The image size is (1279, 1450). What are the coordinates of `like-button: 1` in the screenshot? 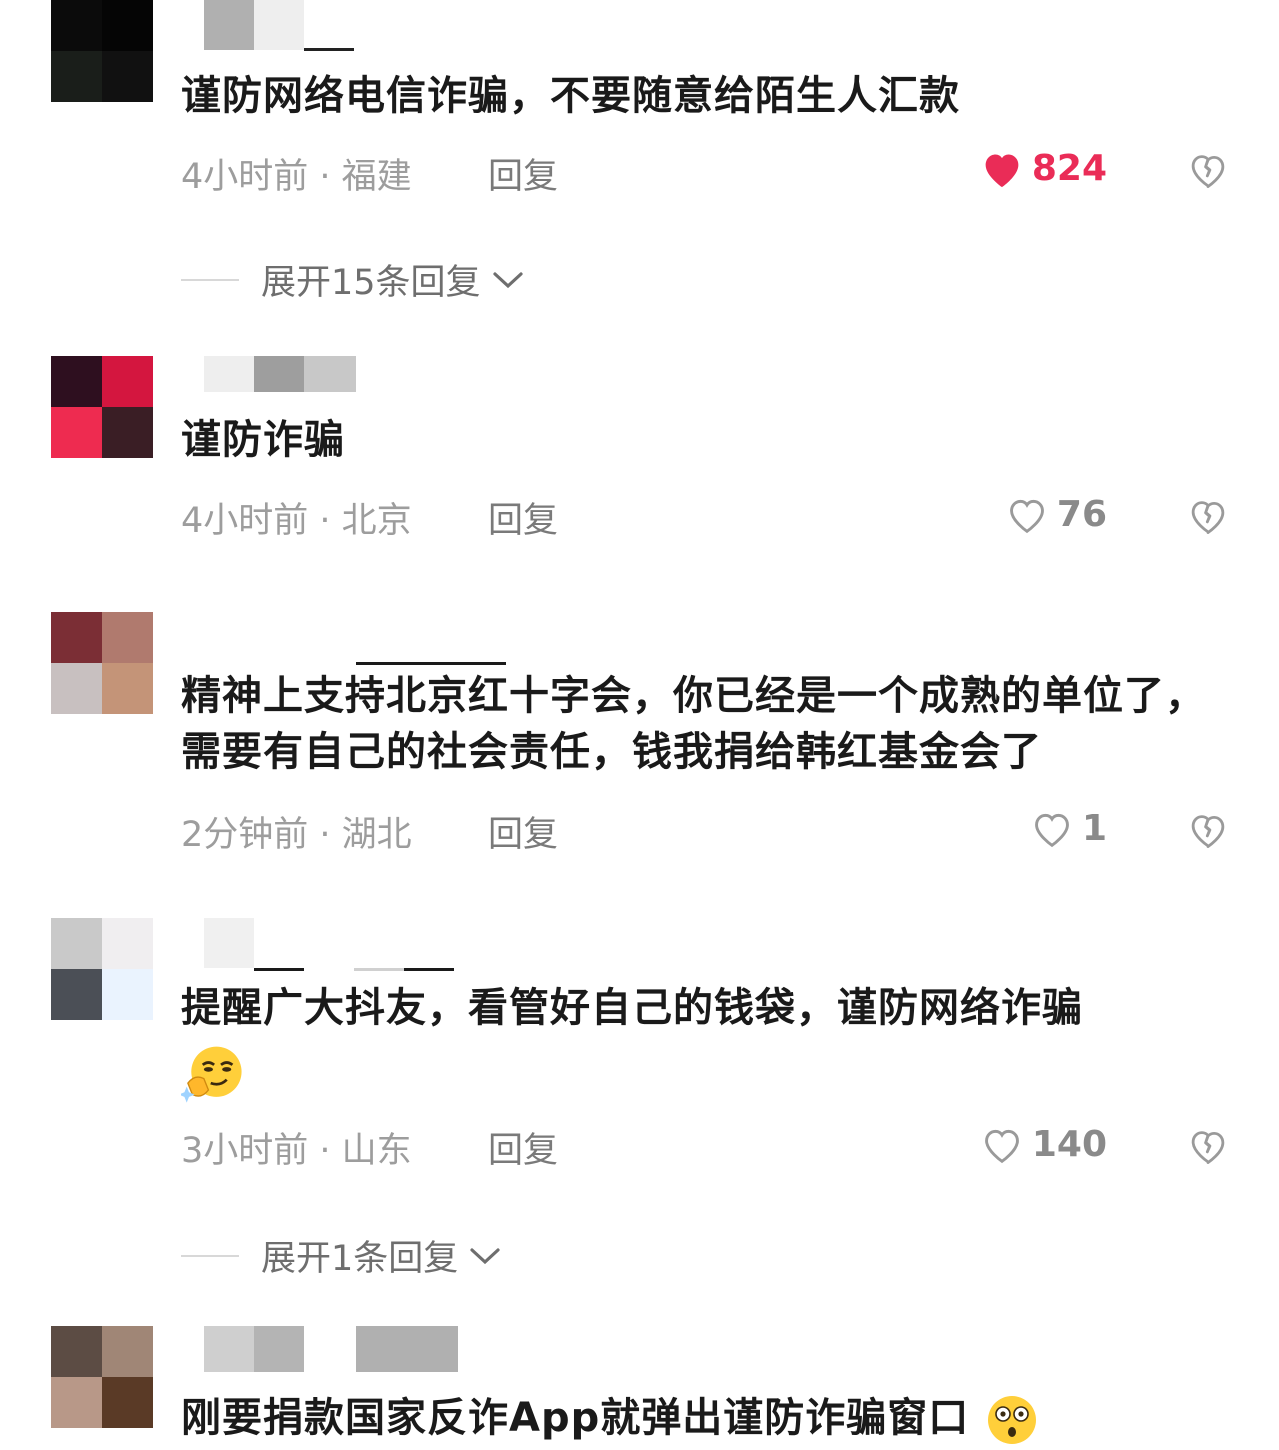 It's located at (1068, 828).